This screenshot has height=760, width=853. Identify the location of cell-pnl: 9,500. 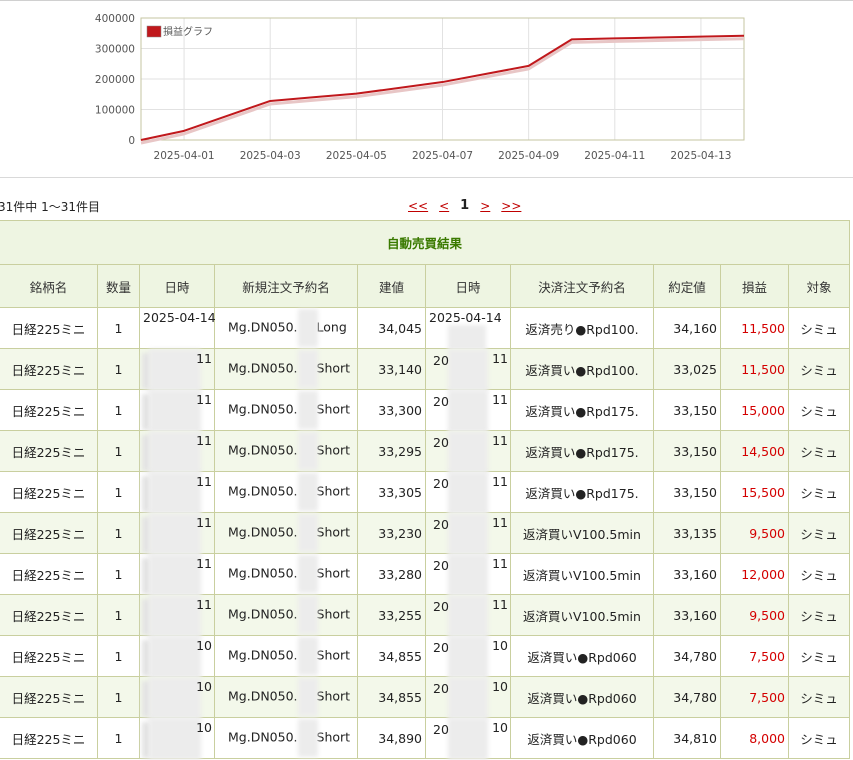
(754, 533).